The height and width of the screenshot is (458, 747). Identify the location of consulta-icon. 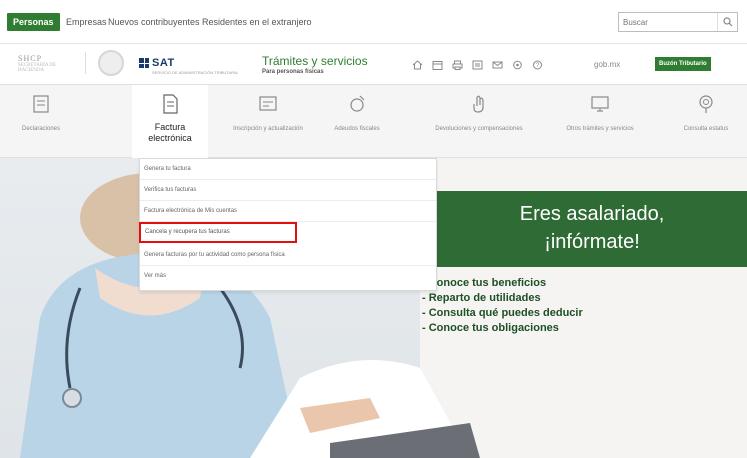
(706, 104).